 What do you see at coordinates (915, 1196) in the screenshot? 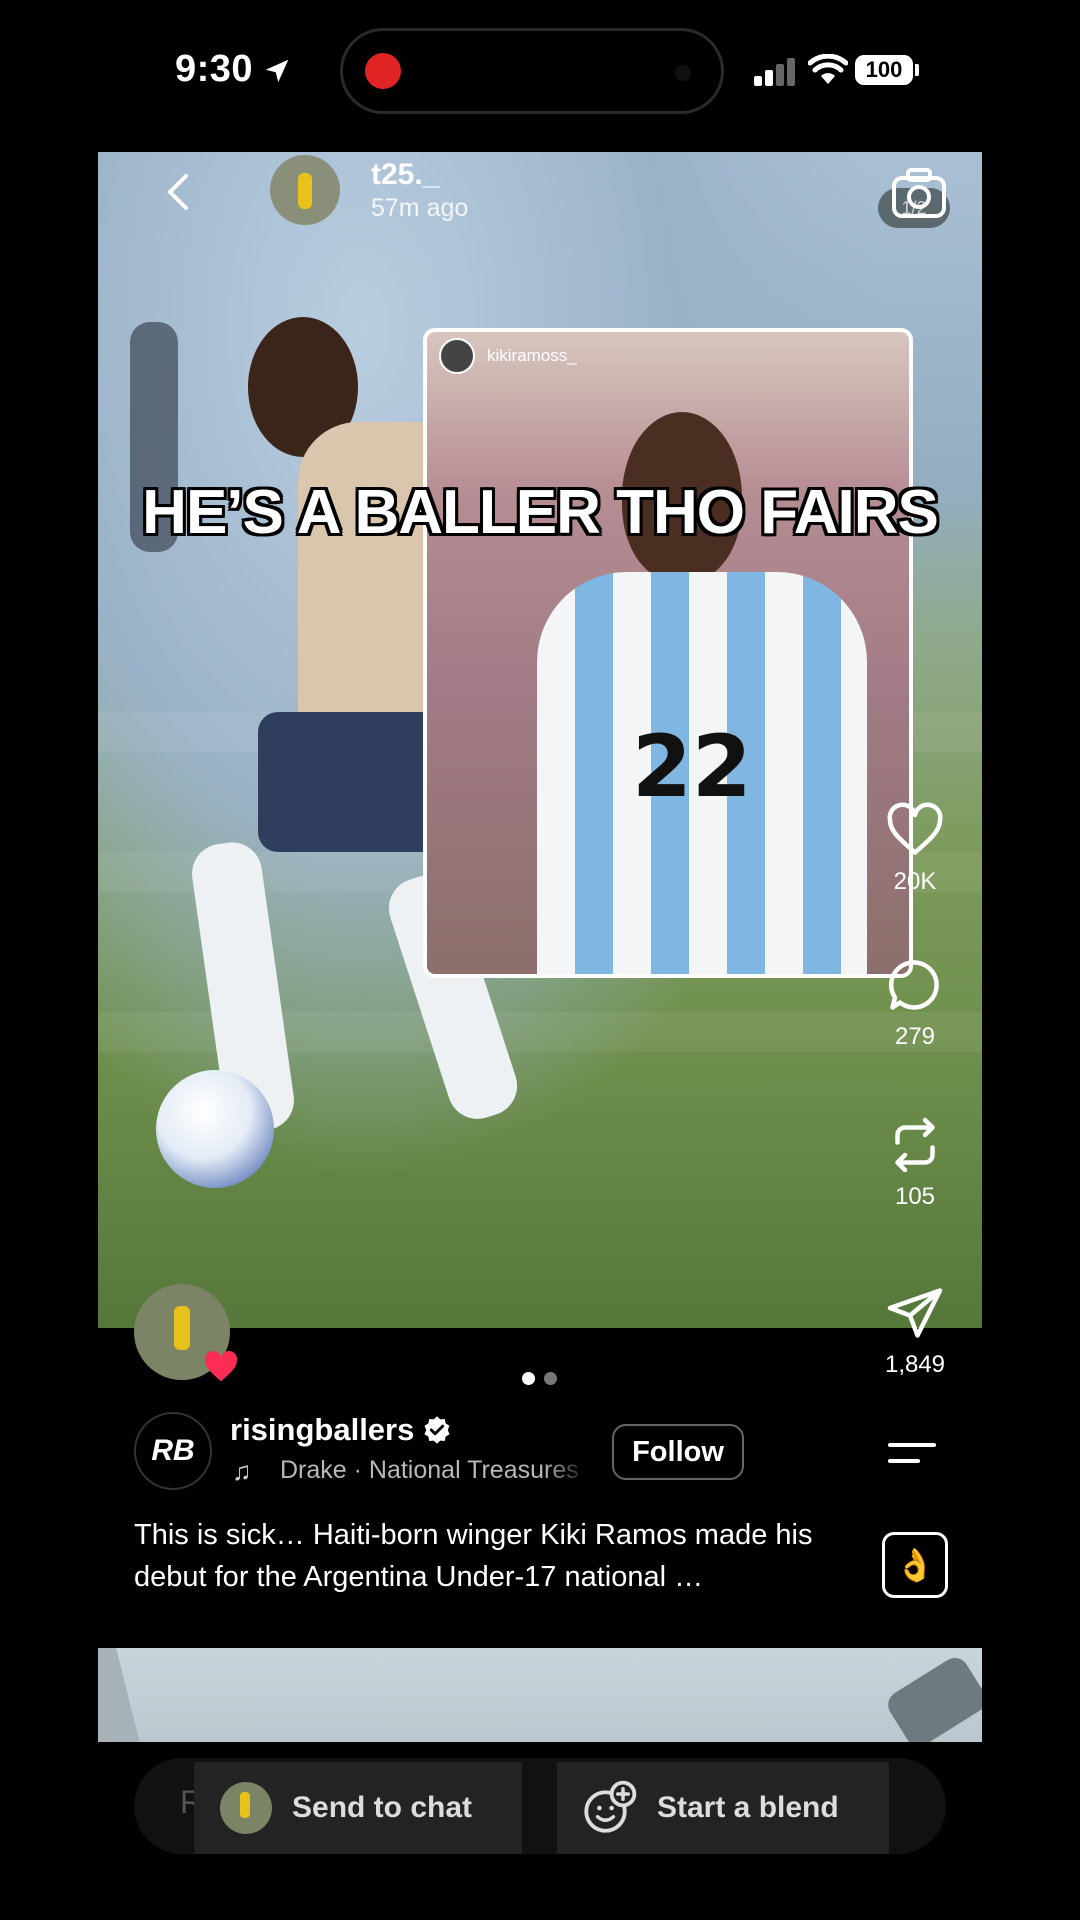
I see `repost-count: 105` at bounding box center [915, 1196].